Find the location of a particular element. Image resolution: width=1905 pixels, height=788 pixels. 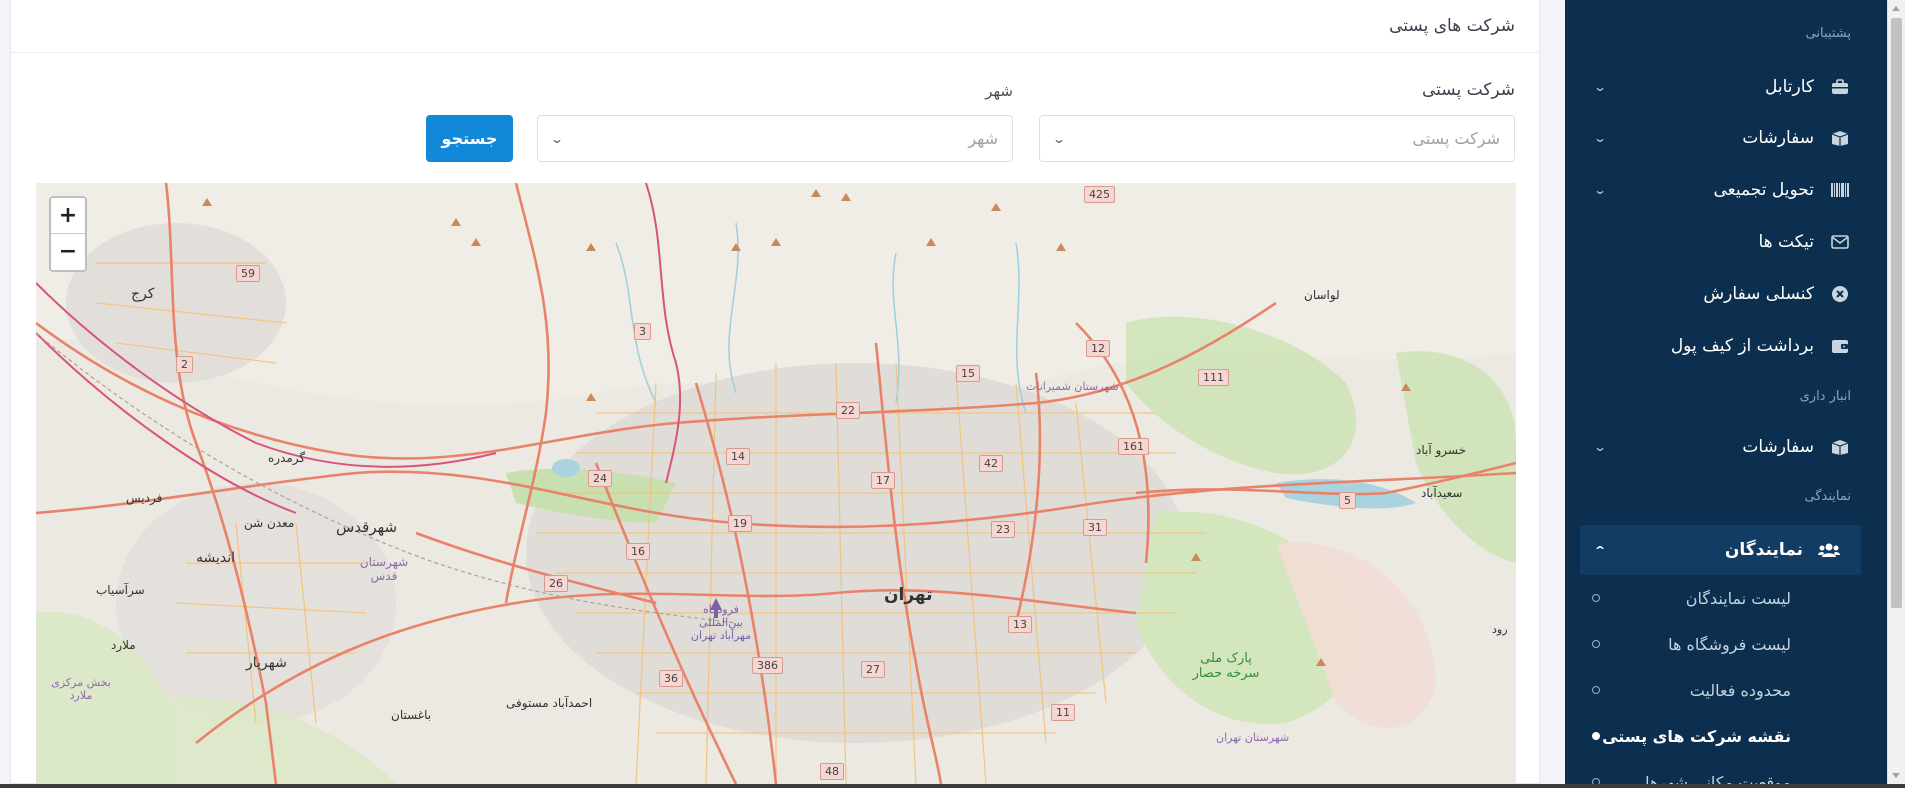

sidebar-subitem-label: نقشه شرکت های پستی is located at coordinates (1696, 736).